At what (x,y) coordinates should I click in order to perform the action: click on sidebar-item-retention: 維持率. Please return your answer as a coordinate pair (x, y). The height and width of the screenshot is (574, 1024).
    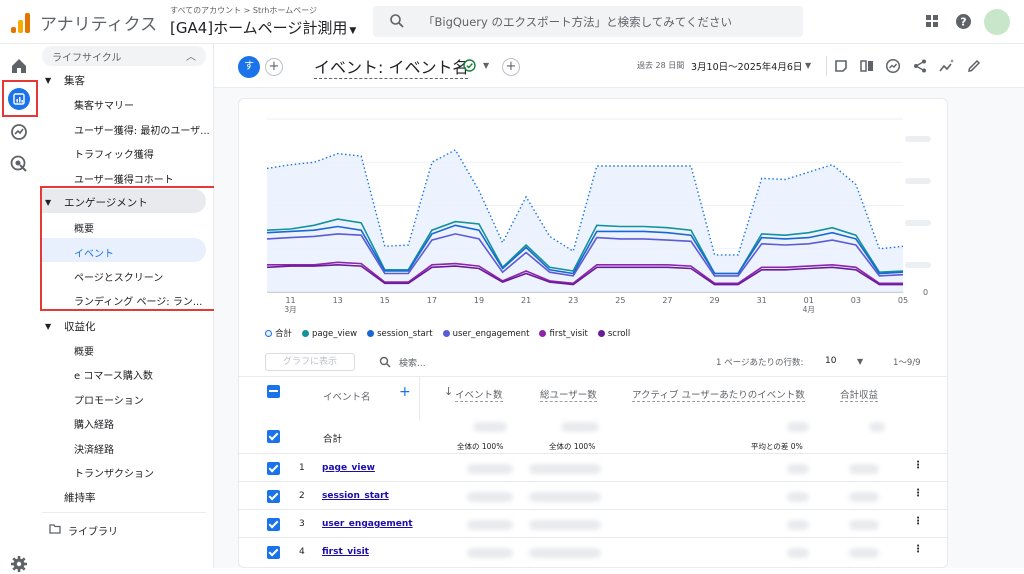
    Looking at the image, I should click on (80, 497).